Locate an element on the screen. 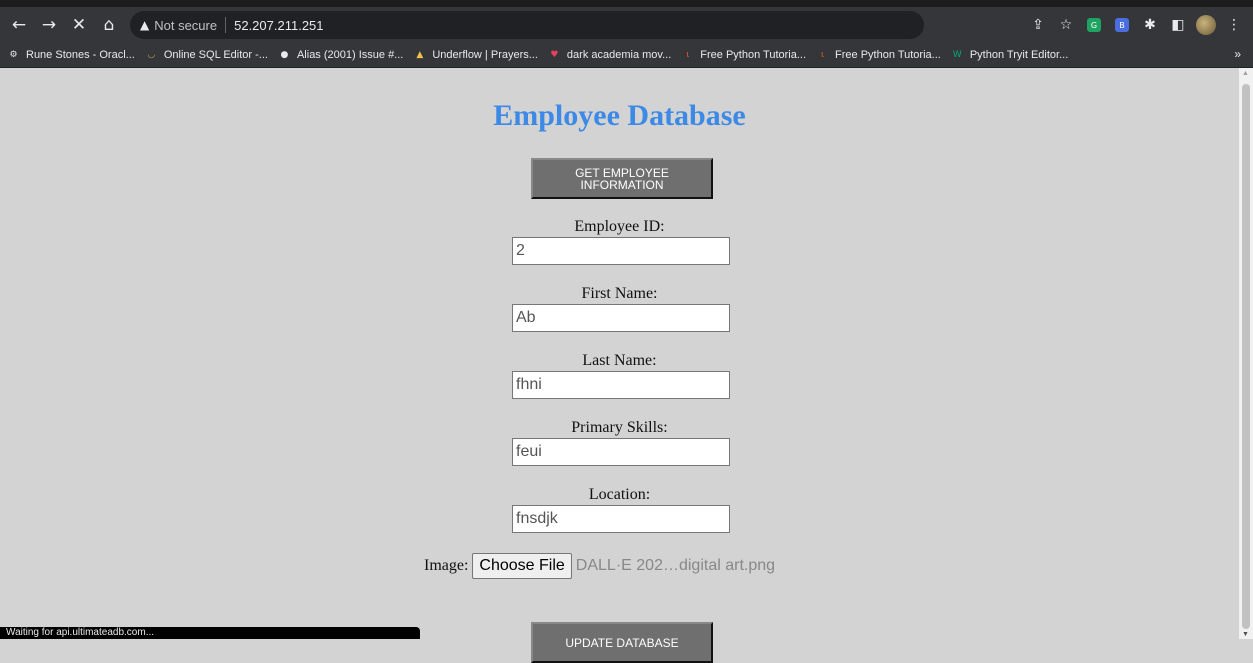 The width and height of the screenshot is (1253, 663). primary-skills-label: Primary Skills: is located at coordinates (619, 427).